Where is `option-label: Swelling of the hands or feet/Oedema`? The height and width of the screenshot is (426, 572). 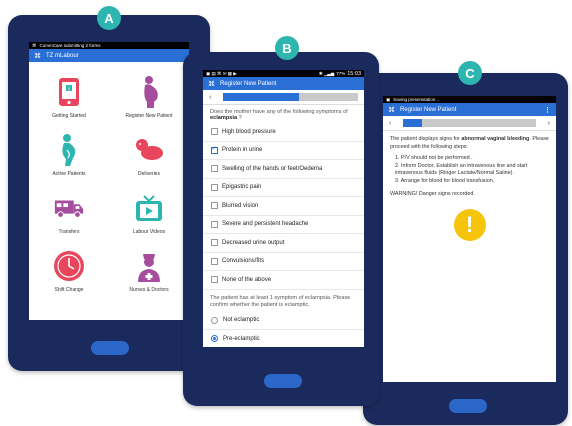 option-label: Swelling of the hands or feet/Oedema is located at coordinates (272, 168).